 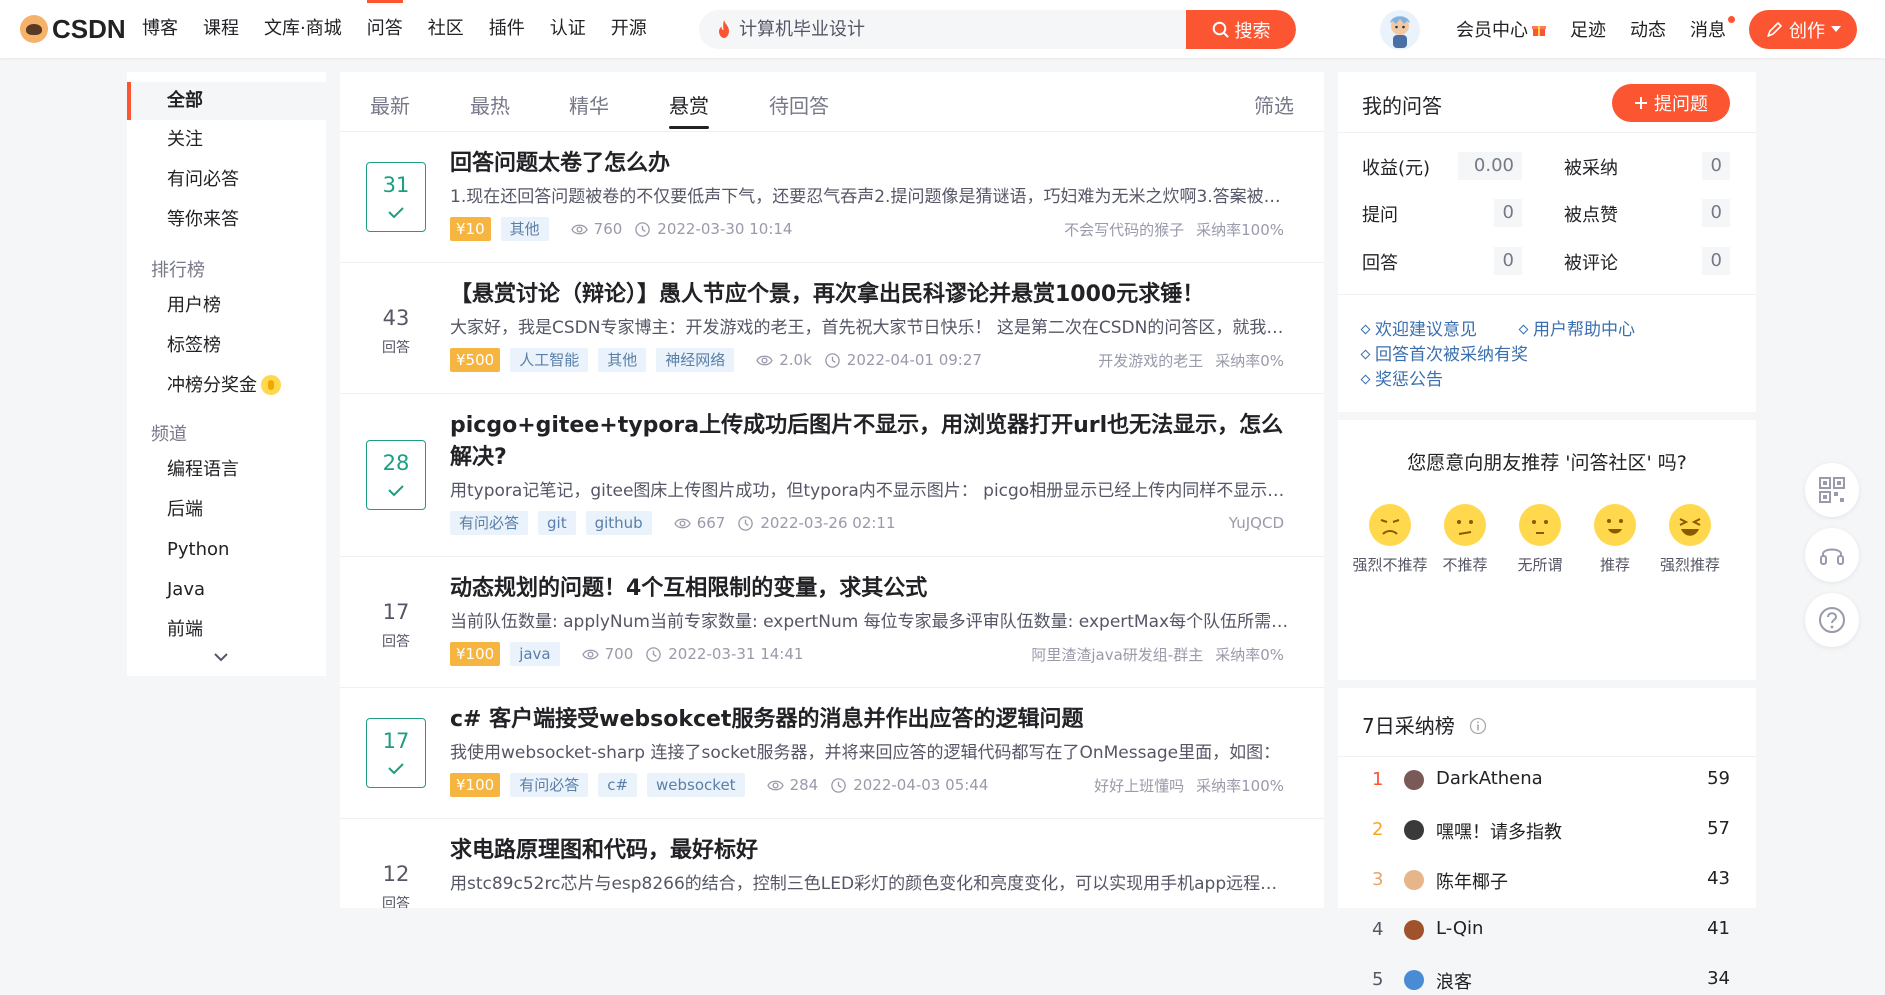 What do you see at coordinates (303, 29) in the screenshot?
I see `nav-library-mall: 文库·商城` at bounding box center [303, 29].